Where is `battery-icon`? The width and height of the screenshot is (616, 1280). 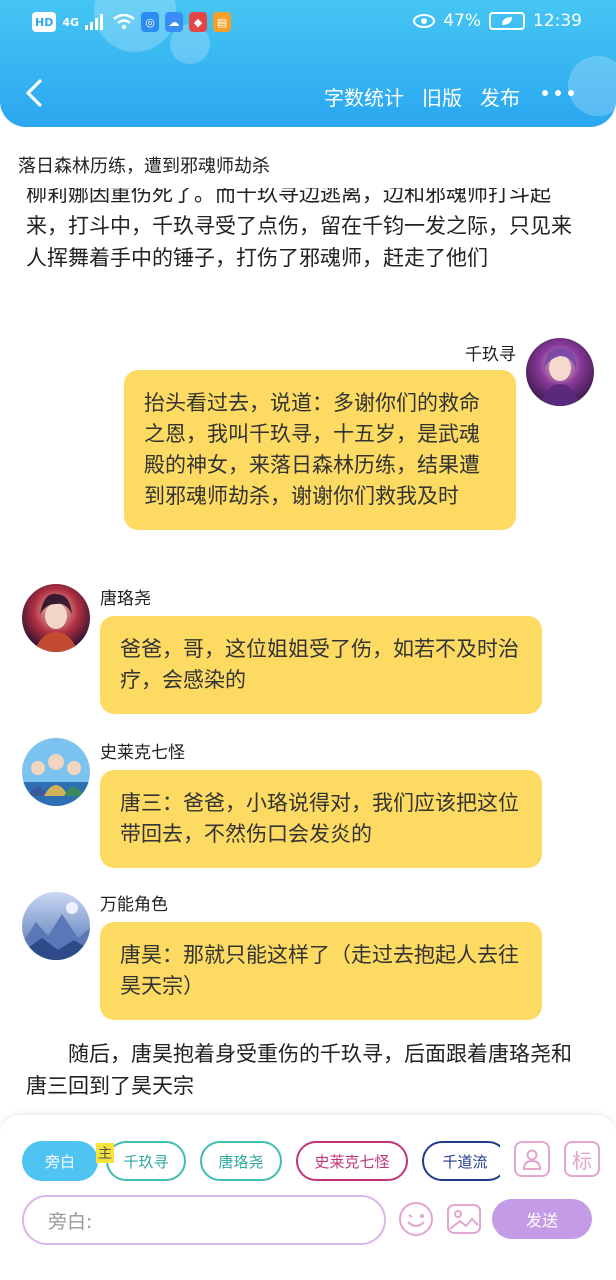 battery-icon is located at coordinates (507, 21).